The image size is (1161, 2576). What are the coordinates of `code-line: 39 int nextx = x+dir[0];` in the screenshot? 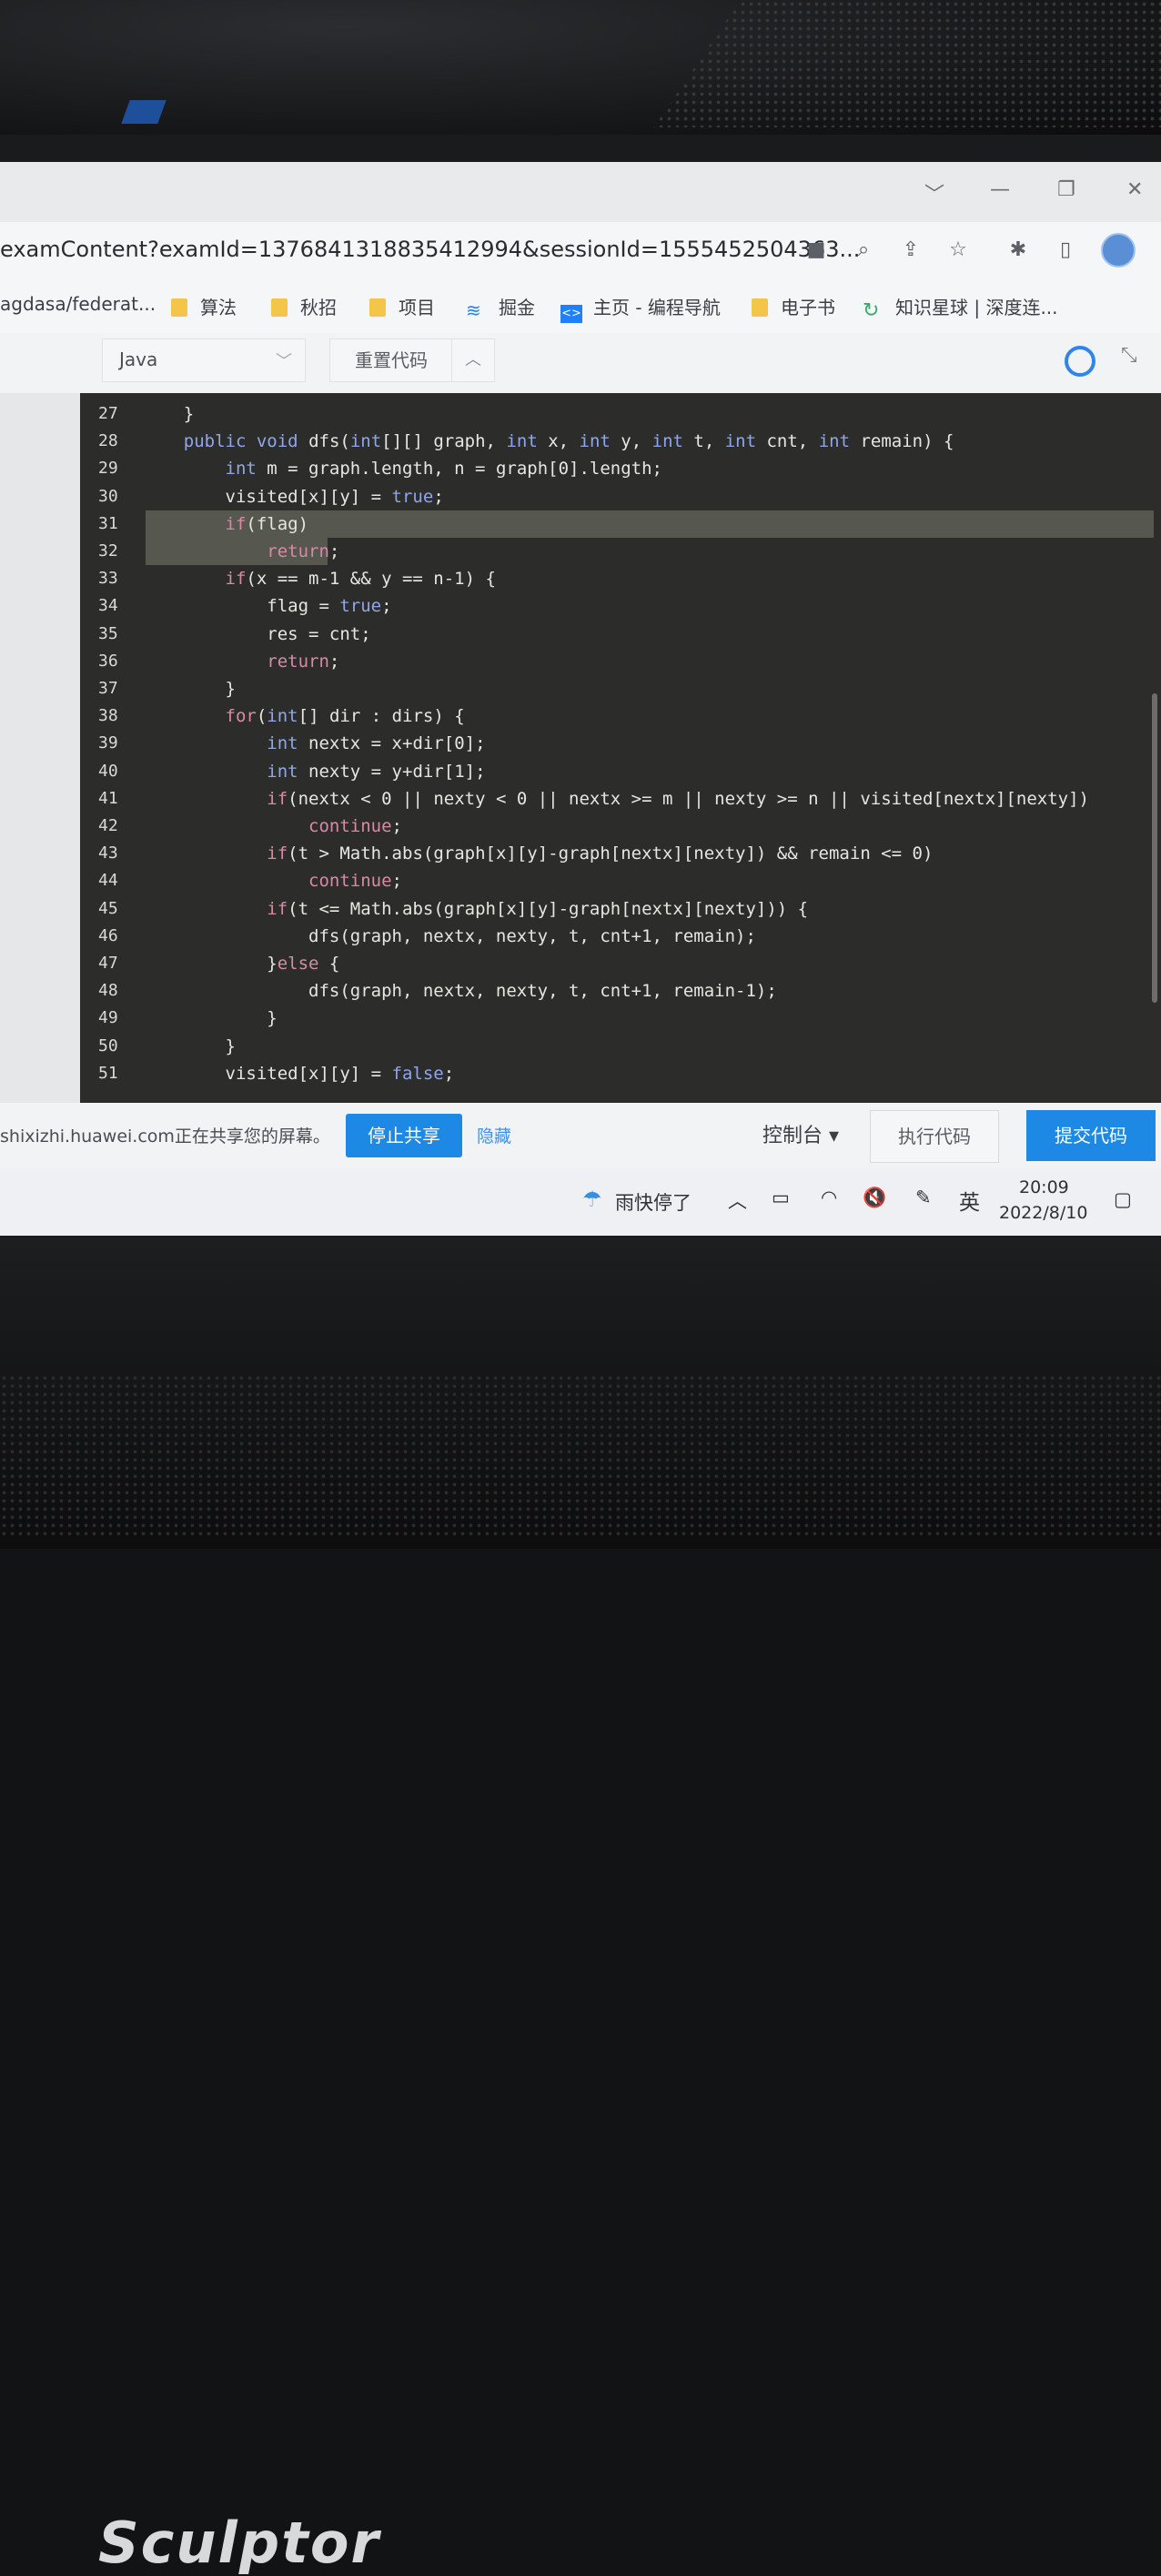 It's located at (620, 744).